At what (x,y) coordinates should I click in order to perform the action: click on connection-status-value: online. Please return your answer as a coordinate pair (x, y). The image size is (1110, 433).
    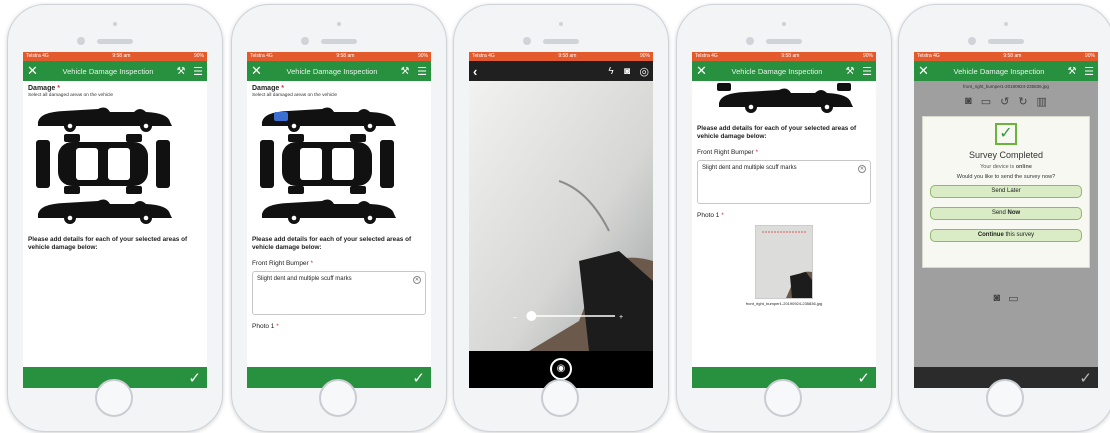
    Looking at the image, I should click on (1023, 167).